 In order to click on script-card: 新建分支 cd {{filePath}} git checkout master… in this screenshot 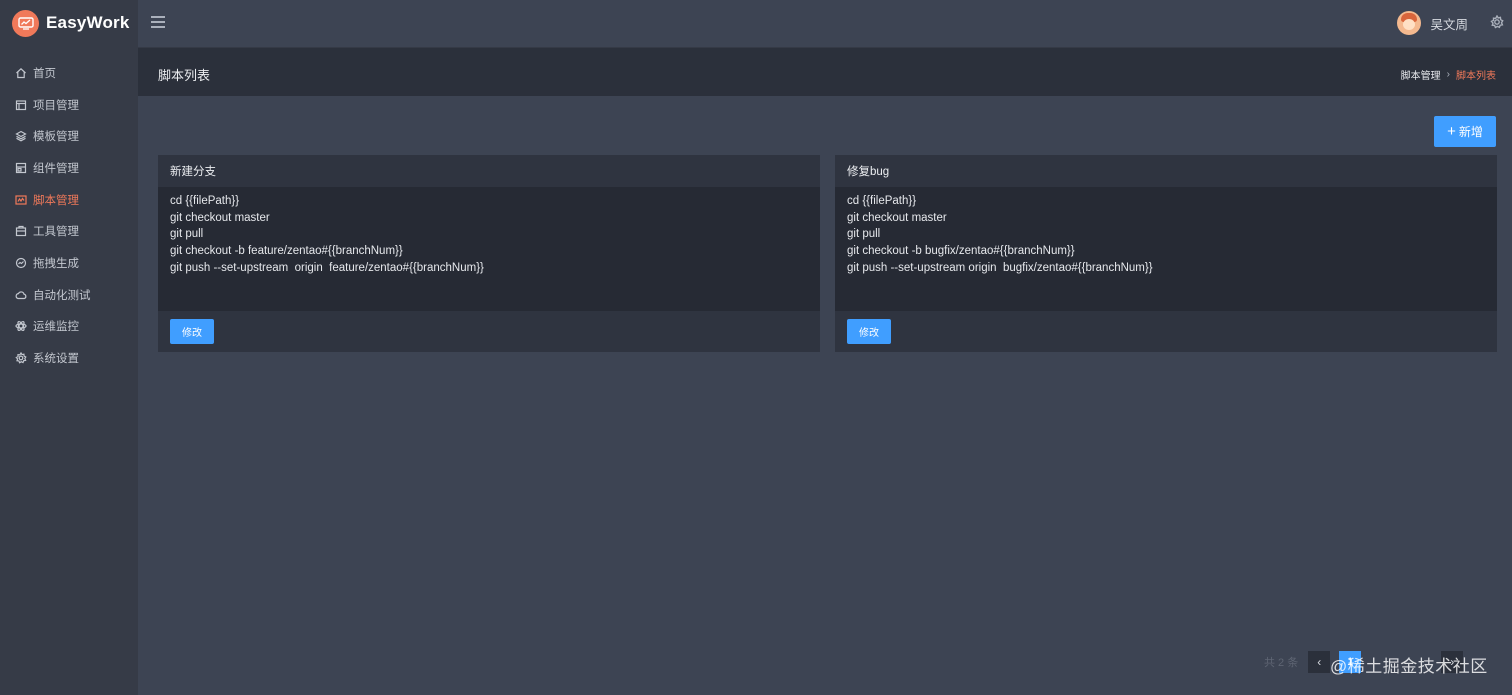, I will do `click(489, 253)`.